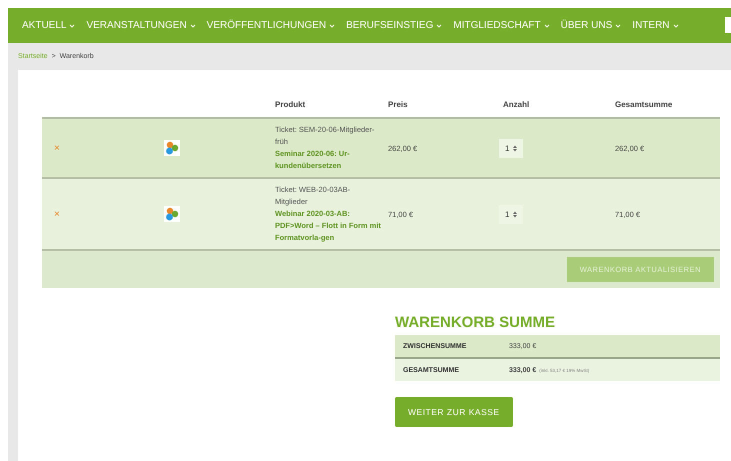 This screenshot has height=461, width=731. I want to click on nav-menu-item: VERÖFFENTLICHUNGEN, so click(271, 25).